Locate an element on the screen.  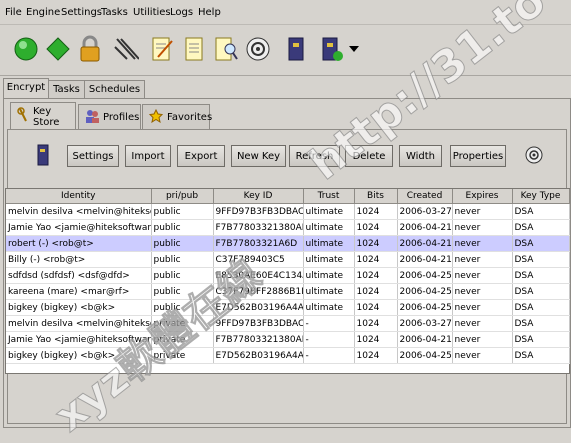
column-header-bits: Bits is located at coordinates (376, 196).